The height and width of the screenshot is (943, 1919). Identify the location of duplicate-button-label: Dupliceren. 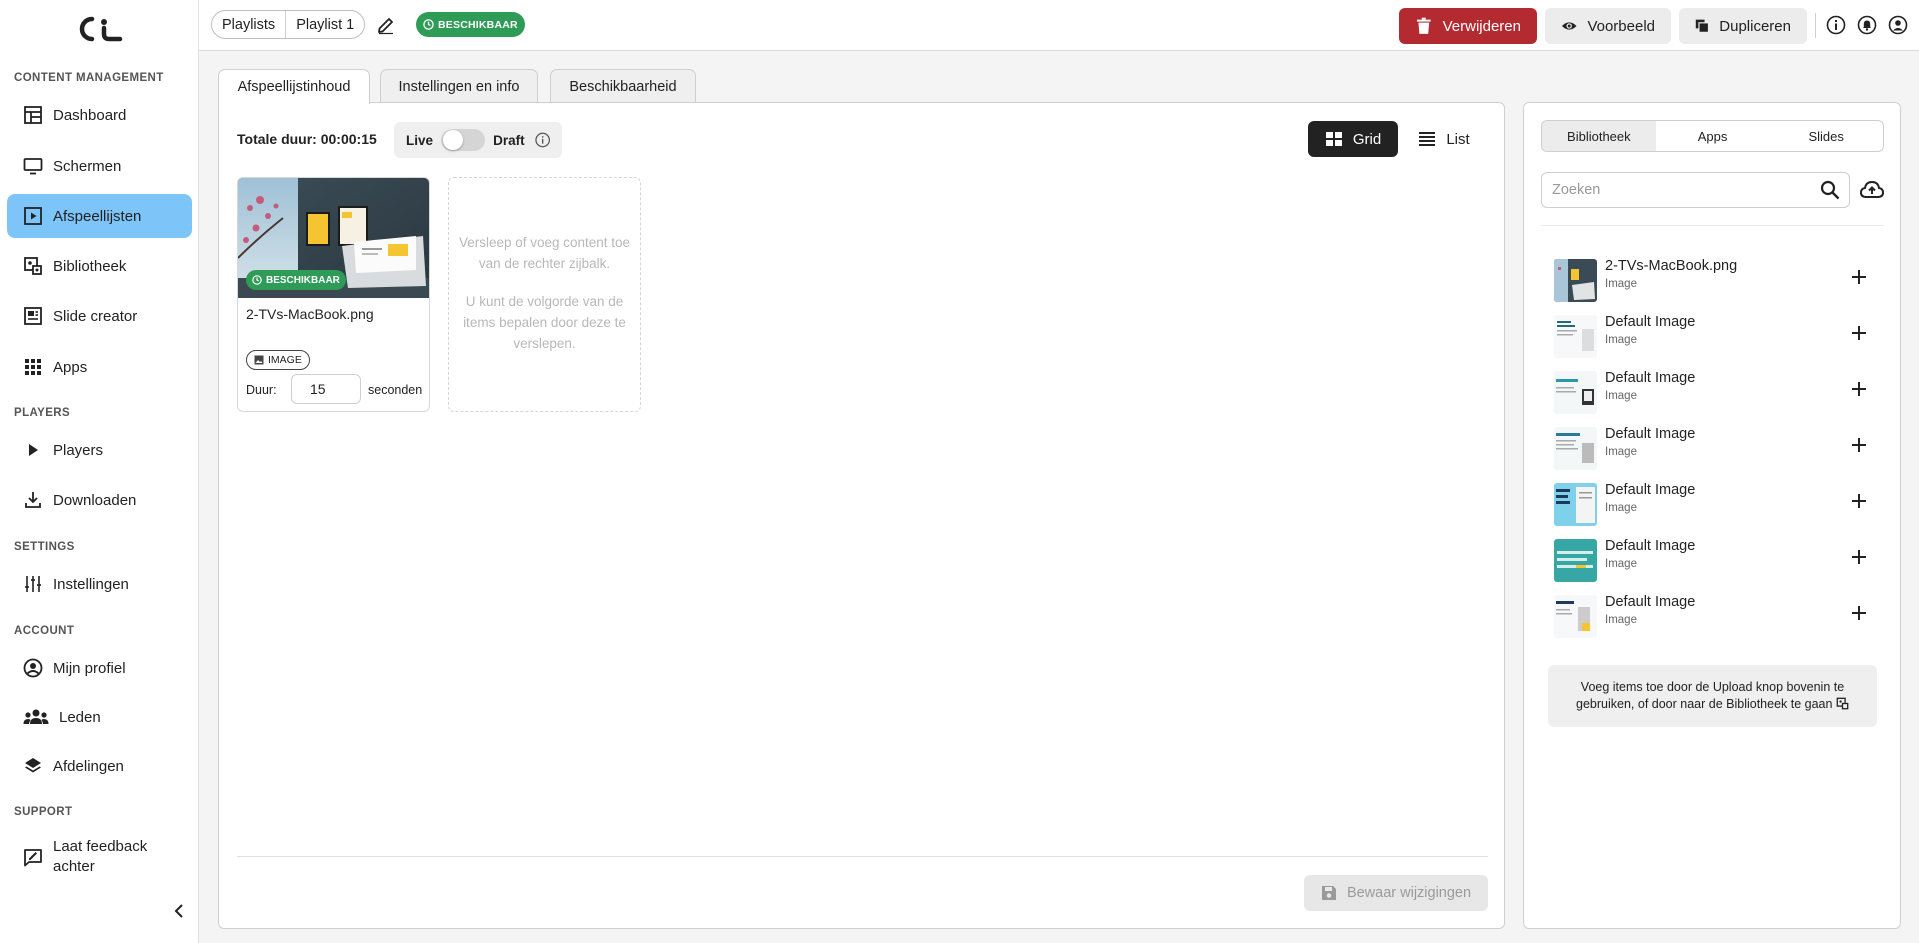
(1755, 26).